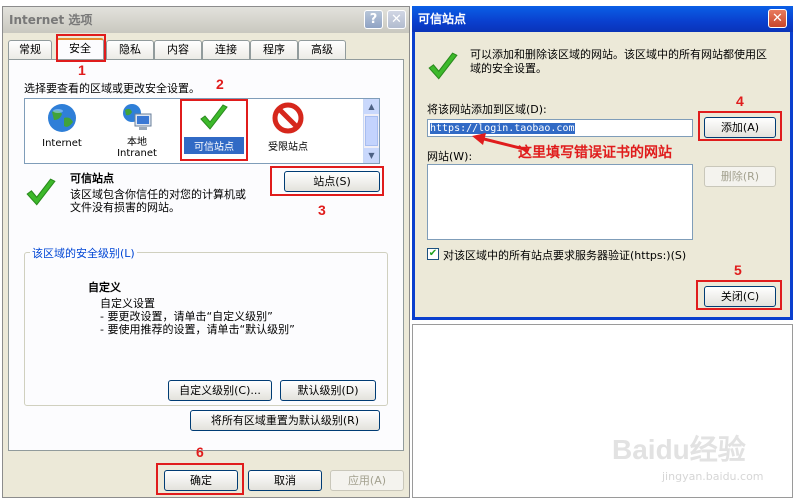 The height and width of the screenshot is (500, 795). What do you see at coordinates (197, 329) in the screenshot?
I see `custom-line-3: - 要使用推荐的设置，请单击“默认级别”` at bounding box center [197, 329].